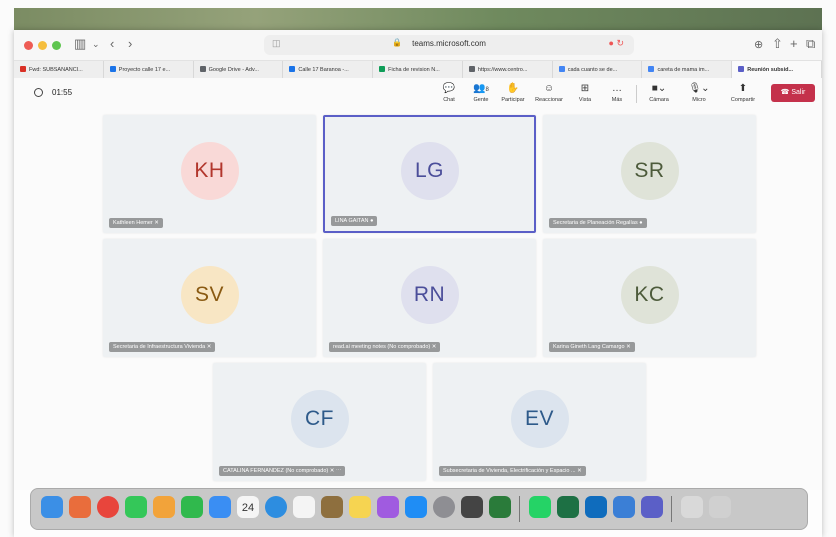  Describe the element at coordinates (481, 93) in the screenshot. I see `people-button: 👥8 Gente` at that location.